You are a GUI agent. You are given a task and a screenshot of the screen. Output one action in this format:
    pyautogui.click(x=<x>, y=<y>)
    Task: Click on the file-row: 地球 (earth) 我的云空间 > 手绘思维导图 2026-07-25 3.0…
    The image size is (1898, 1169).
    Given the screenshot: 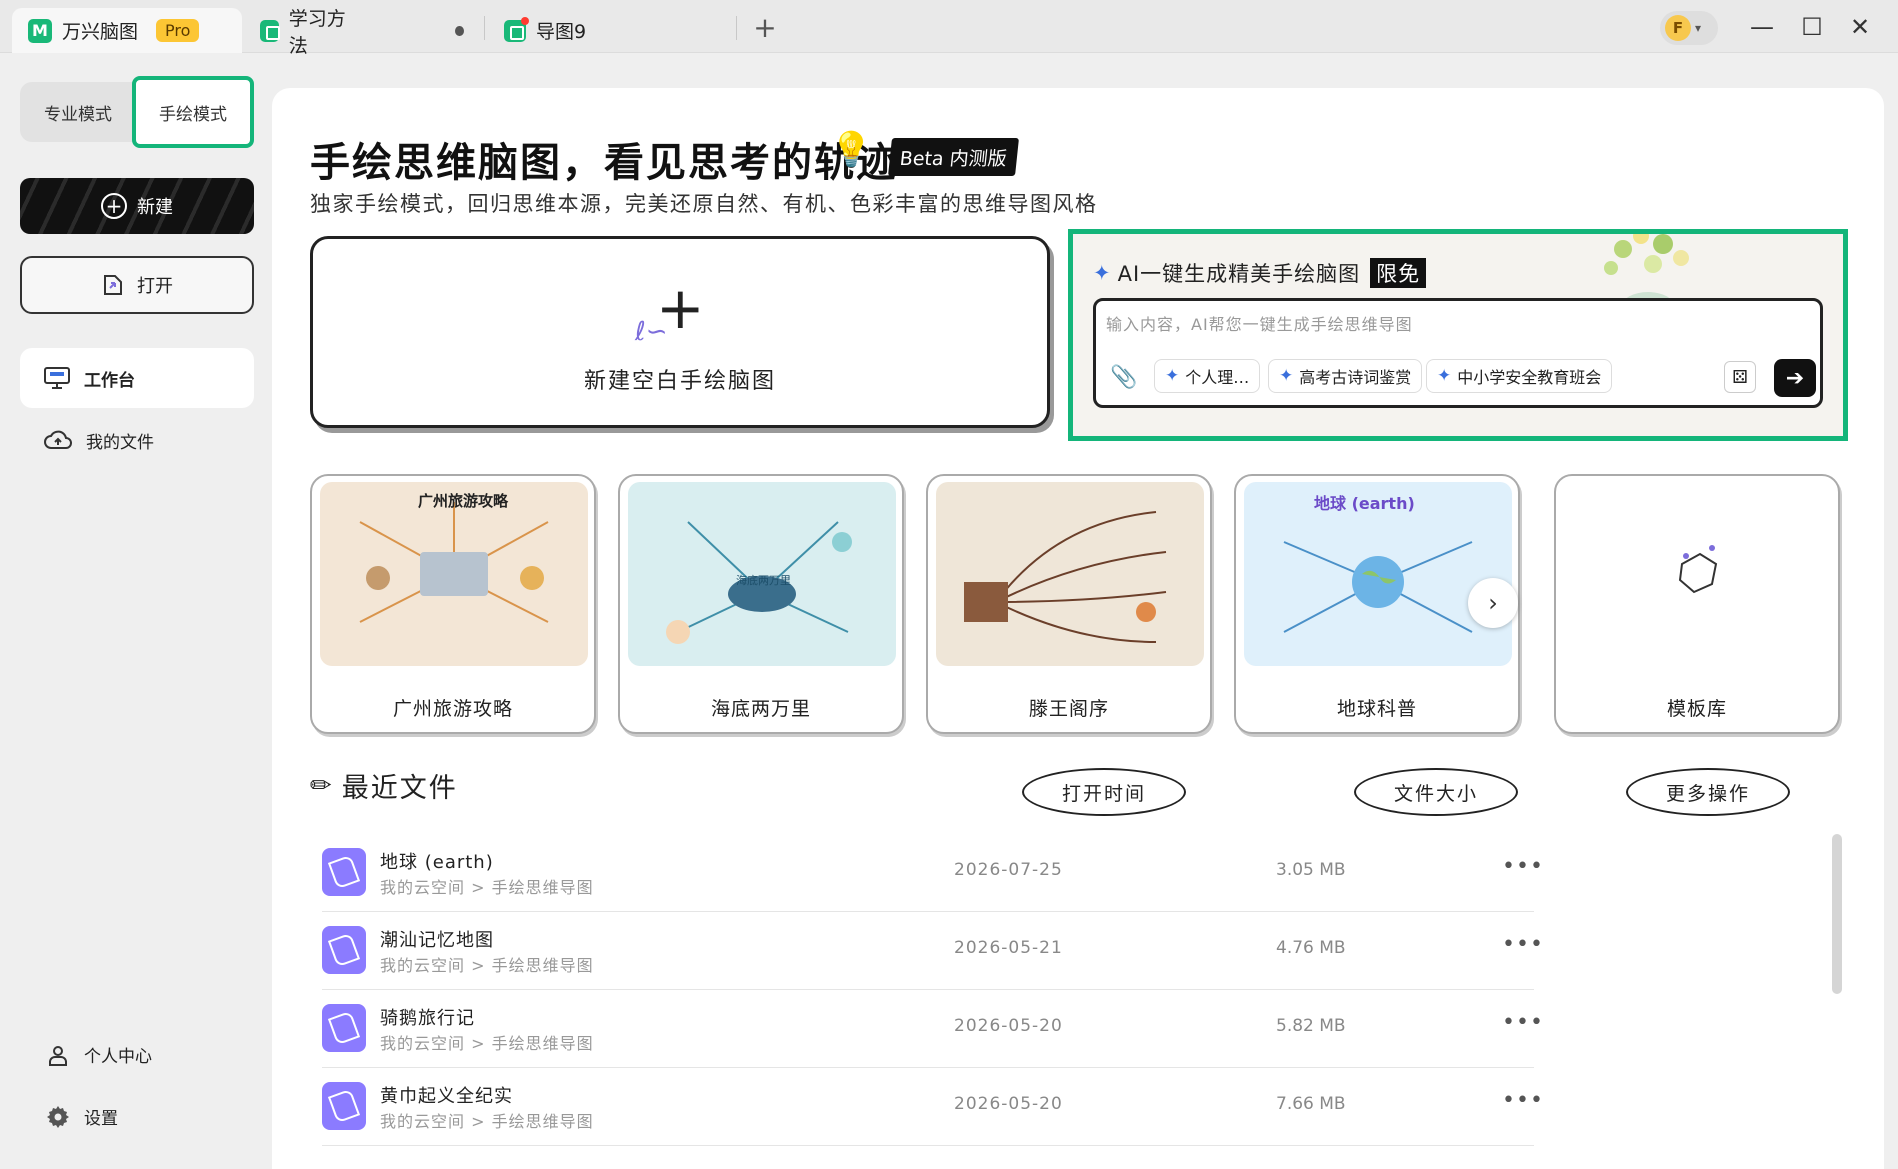 What is the action you would take?
    pyautogui.click(x=932, y=873)
    